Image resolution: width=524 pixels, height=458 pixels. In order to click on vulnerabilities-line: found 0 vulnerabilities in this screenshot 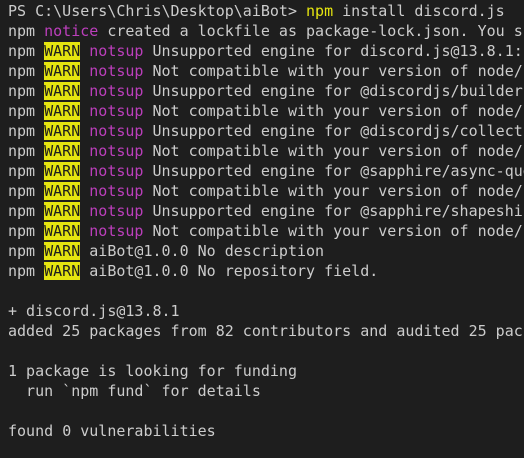, I will do `click(266, 431)`.